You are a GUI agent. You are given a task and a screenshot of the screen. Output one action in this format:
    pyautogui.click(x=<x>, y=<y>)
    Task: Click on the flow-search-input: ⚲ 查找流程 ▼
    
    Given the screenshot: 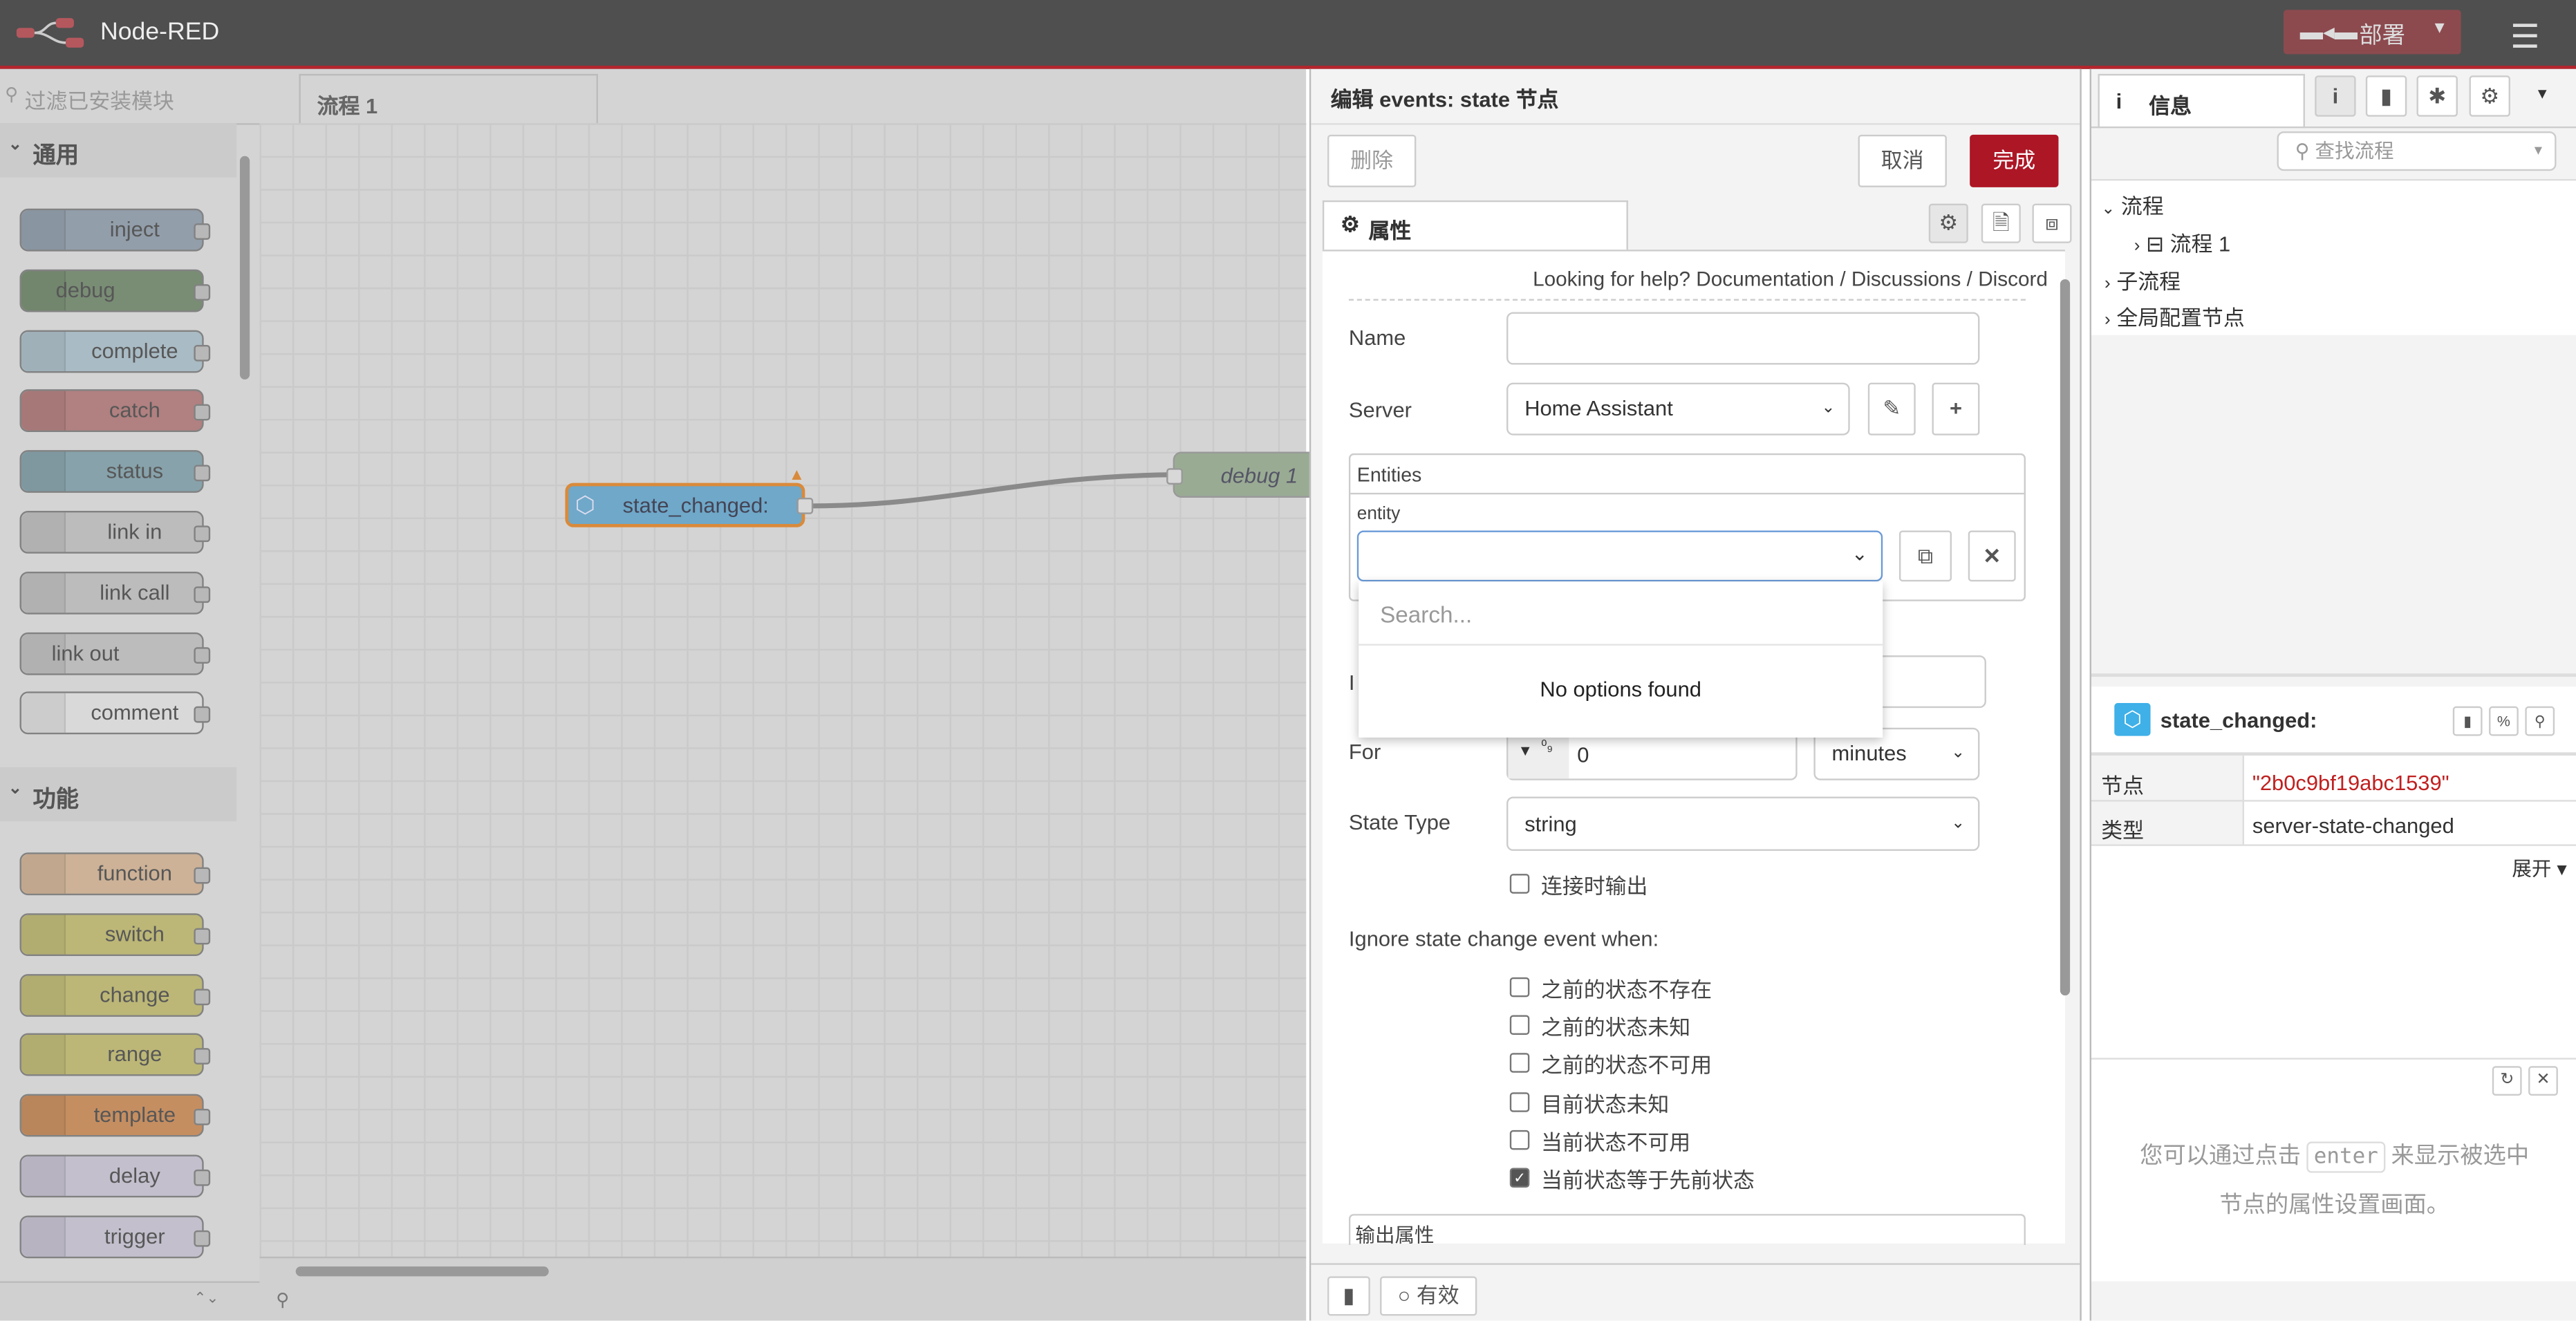 What is the action you would take?
    pyautogui.click(x=2417, y=151)
    